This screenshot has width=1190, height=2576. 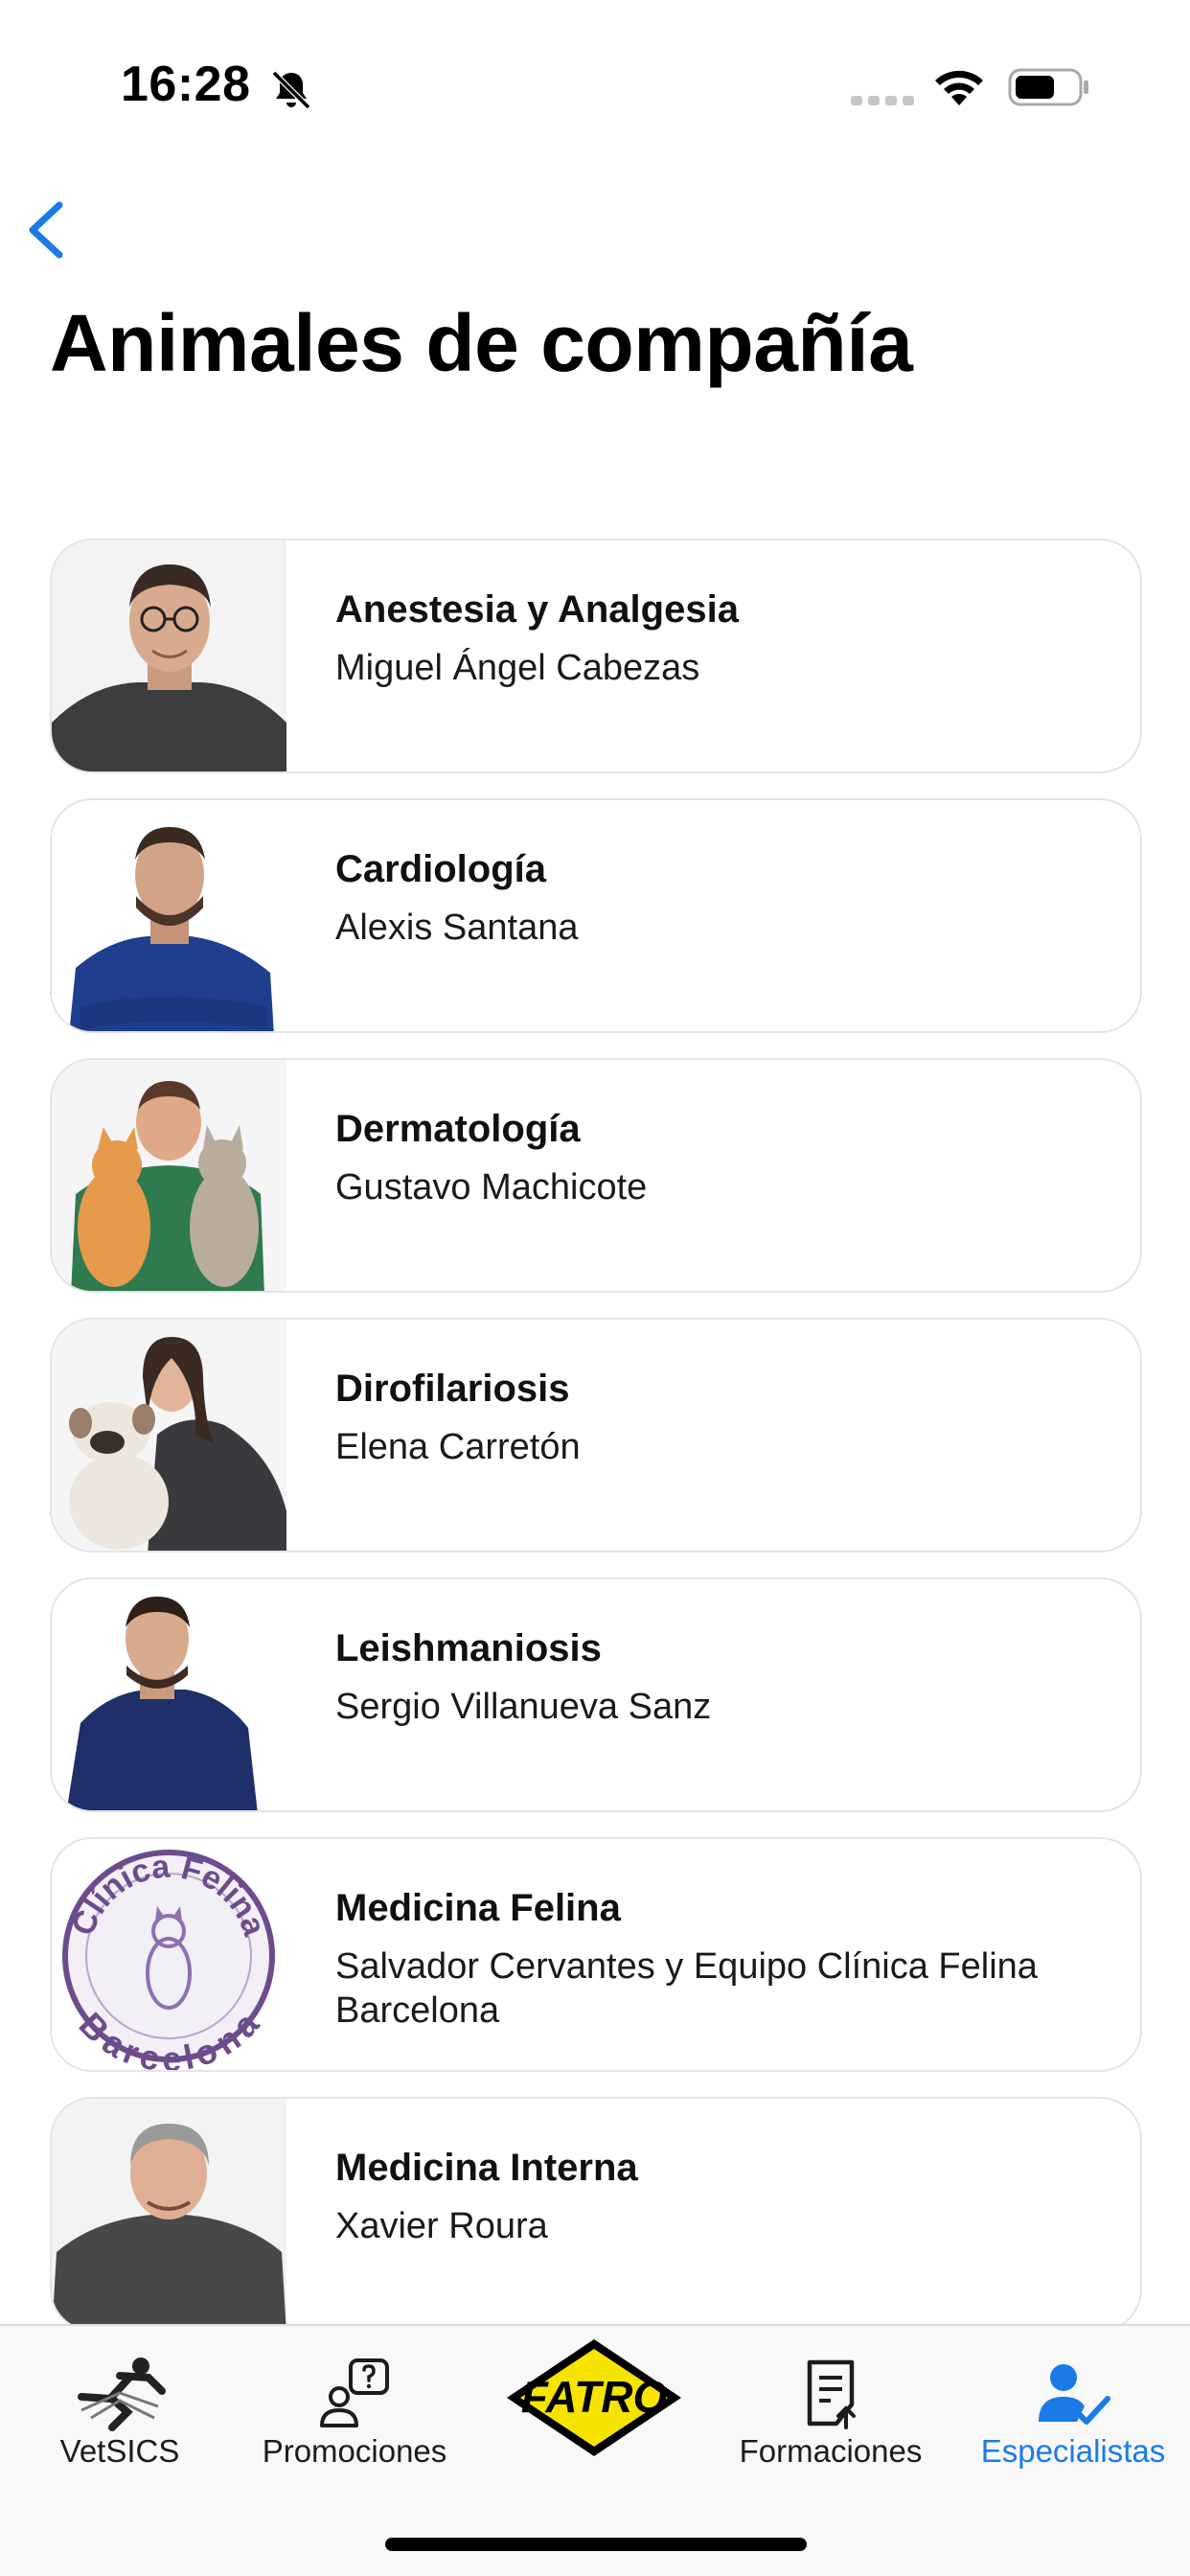 I want to click on specialty-label: Medicina Felina, so click(x=478, y=1908).